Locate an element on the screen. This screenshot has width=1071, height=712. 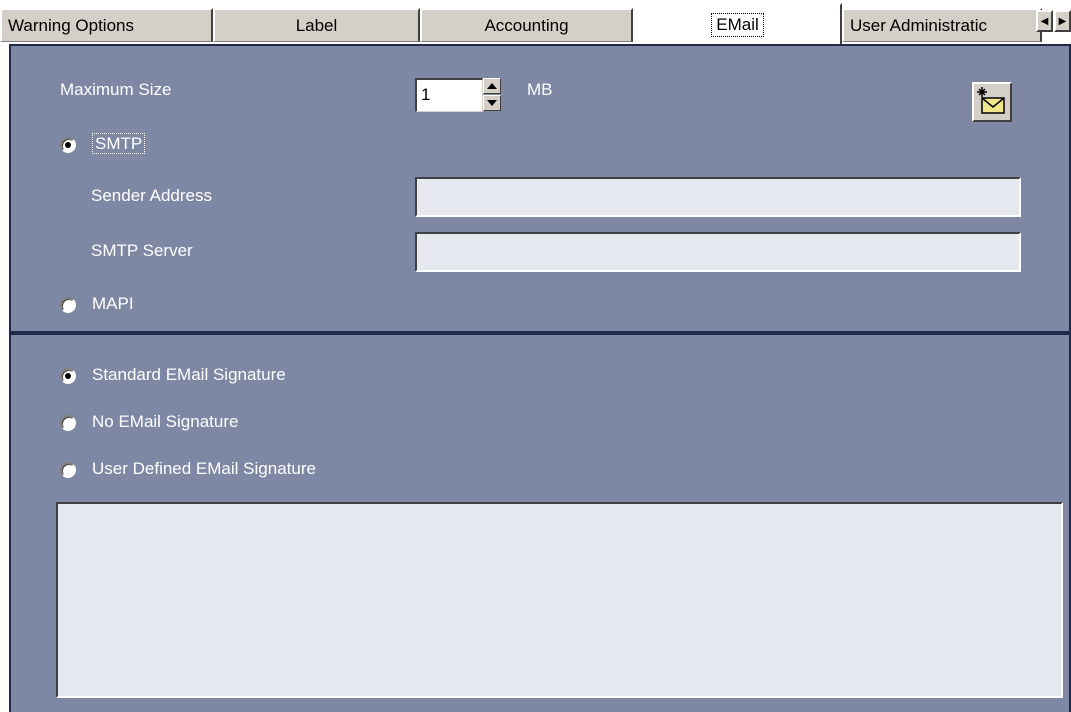
arrow-up-icon is located at coordinates (492, 86).